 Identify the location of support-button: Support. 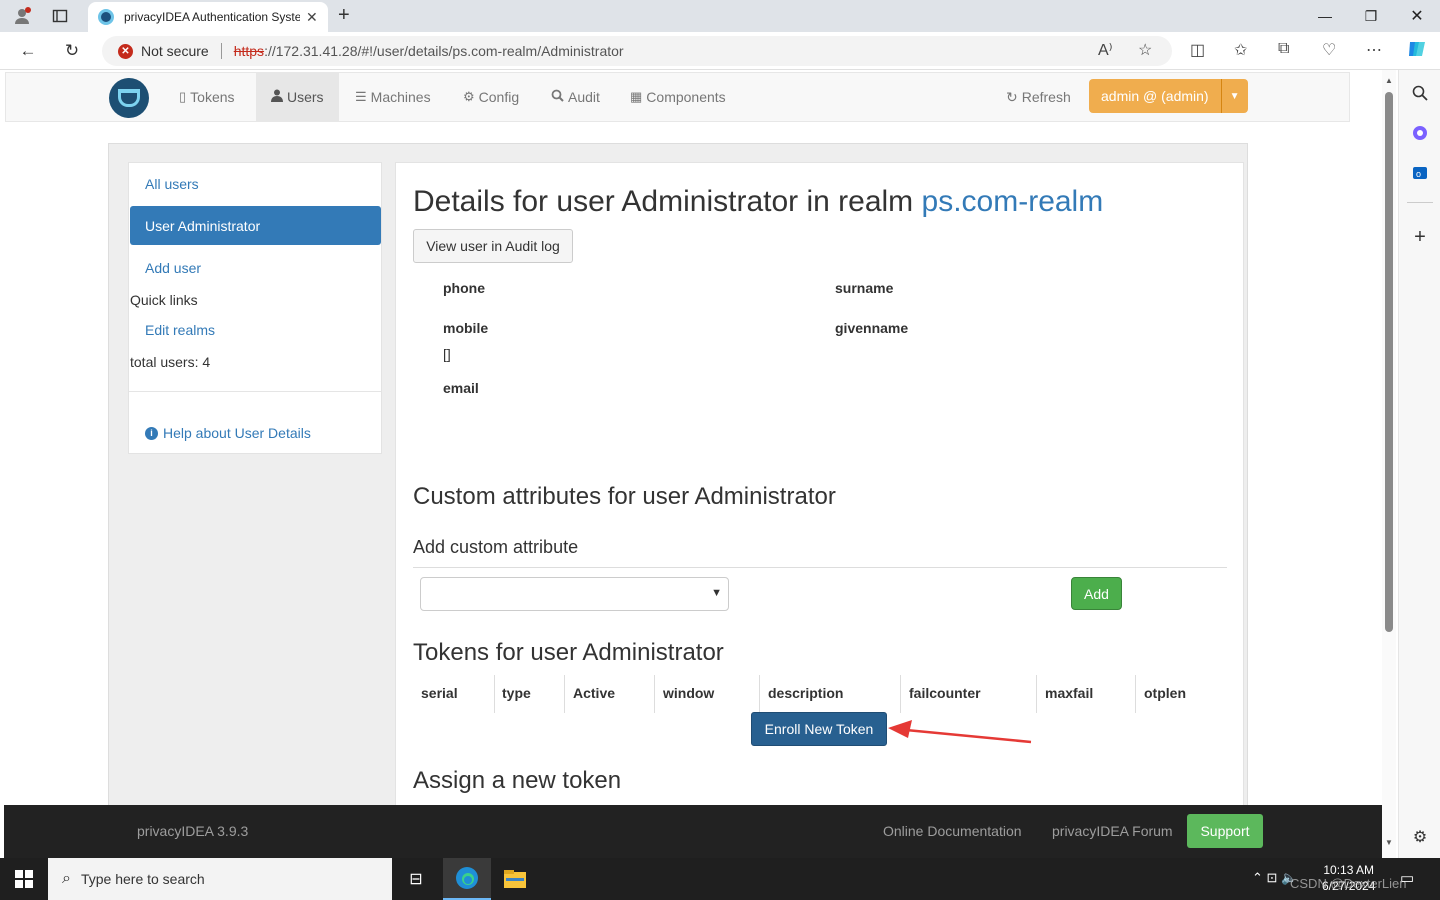
(1225, 831).